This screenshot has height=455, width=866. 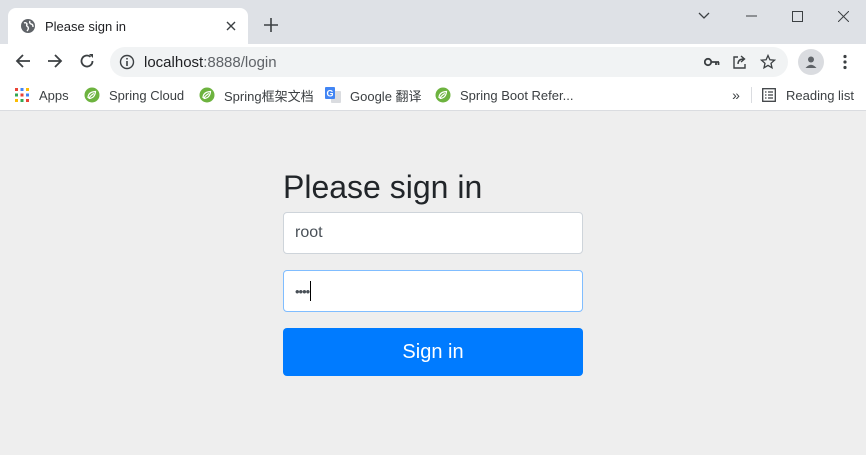 I want to click on text-caret, so click(x=311, y=291).